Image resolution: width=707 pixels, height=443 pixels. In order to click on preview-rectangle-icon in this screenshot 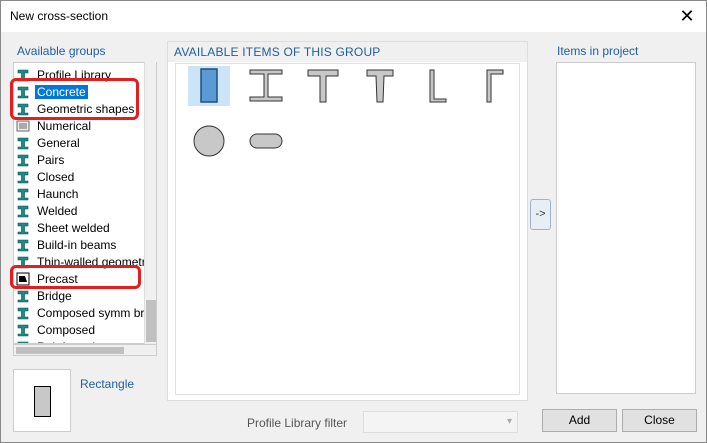, I will do `click(42, 401)`.